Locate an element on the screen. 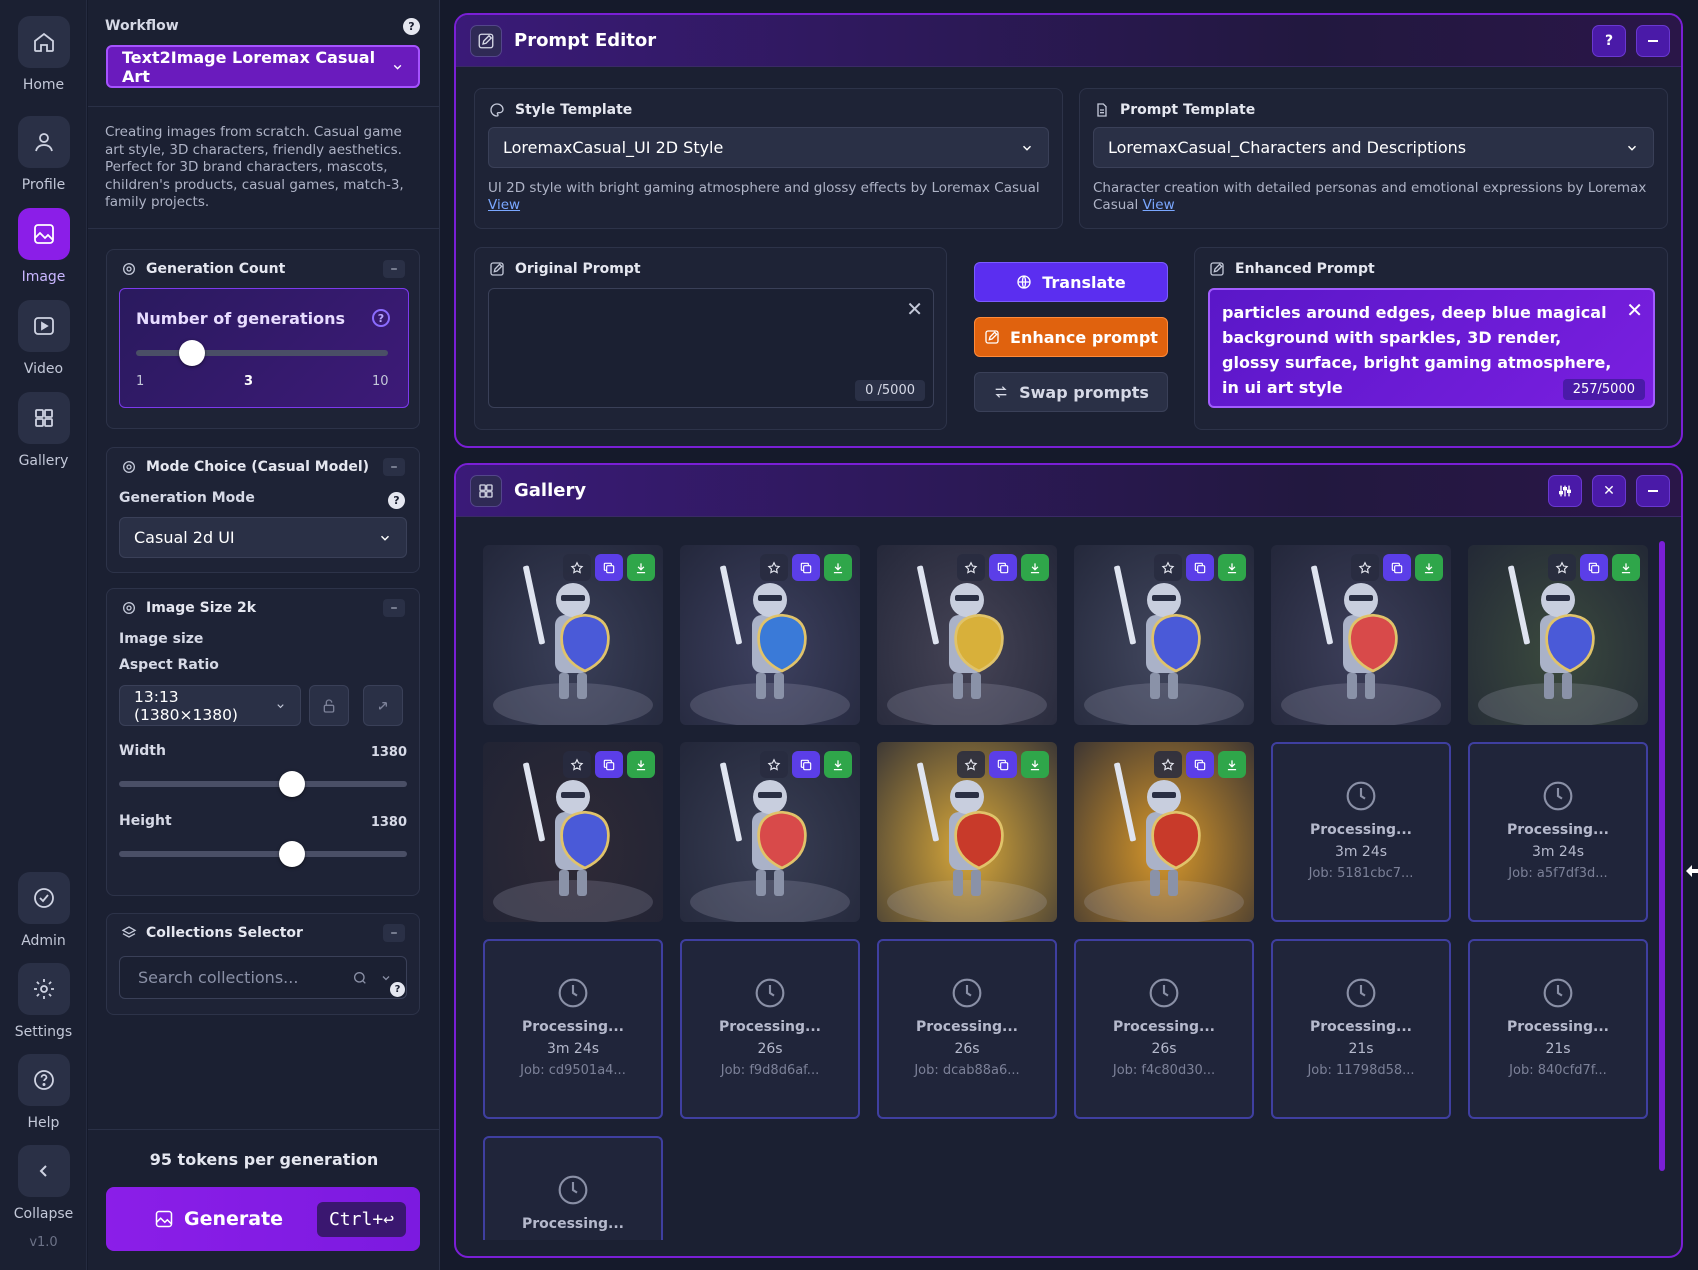  gallery-scrollbar is located at coordinates (1662, 856).